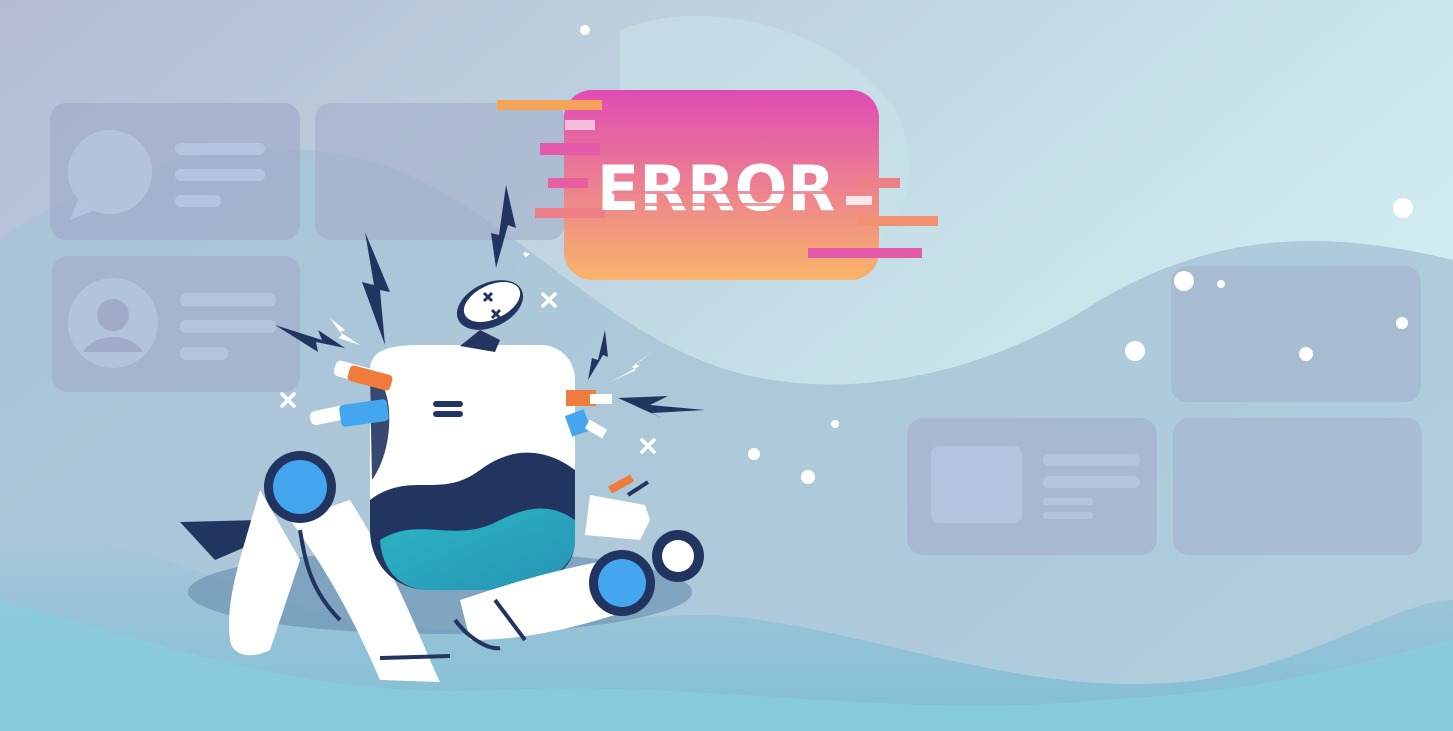  Describe the element at coordinates (1297, 486) in the screenshot. I see `right-card-blank` at that location.